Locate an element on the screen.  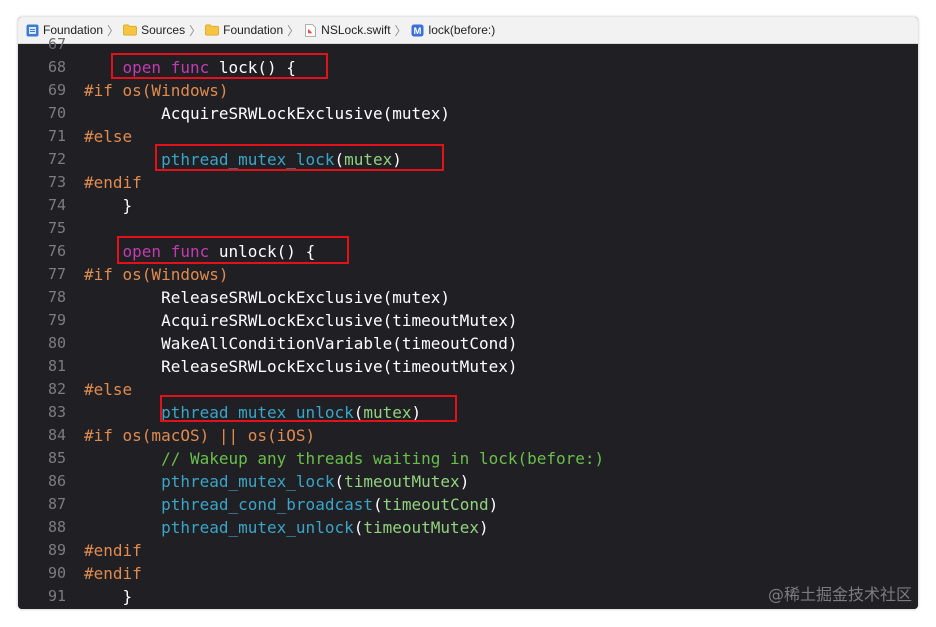
code-line: 80 WakeAllConditionVariable(timeoutCond) is located at coordinates (311, 343).